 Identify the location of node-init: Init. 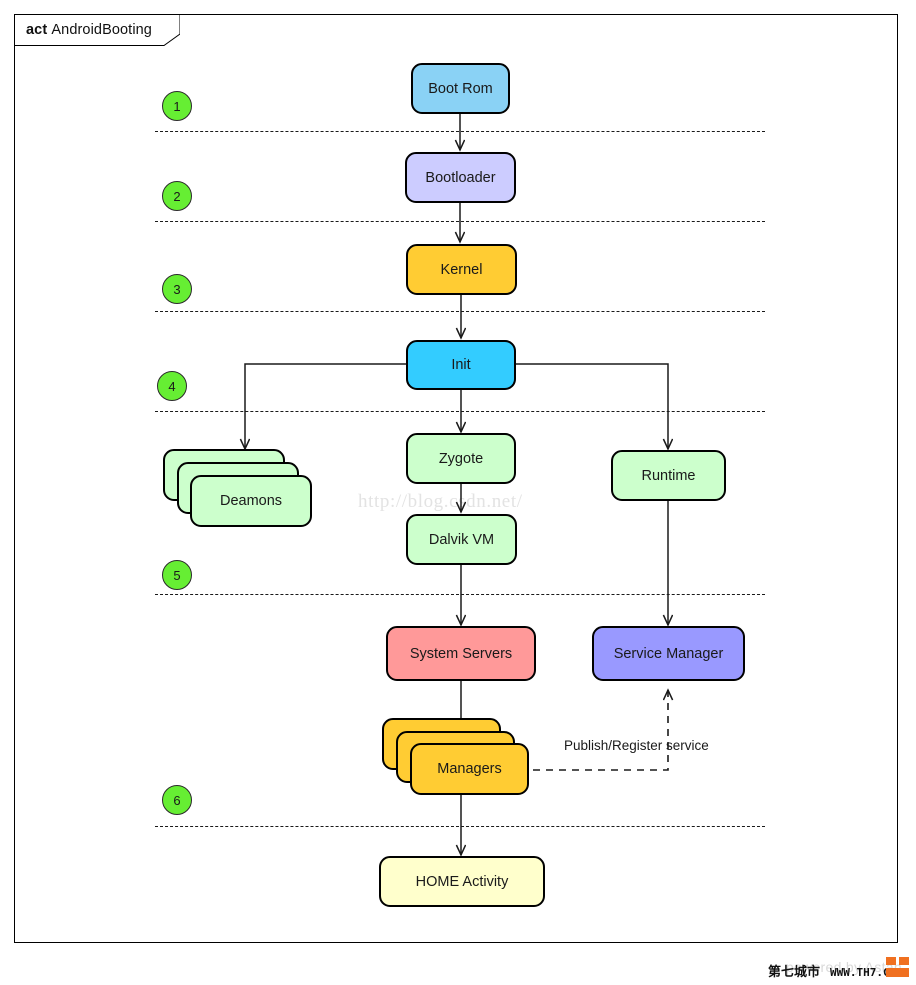
(461, 365).